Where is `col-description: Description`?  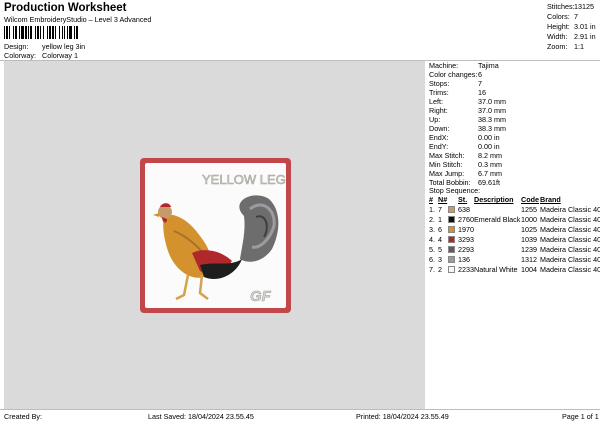 col-description: Description is located at coordinates (494, 199).